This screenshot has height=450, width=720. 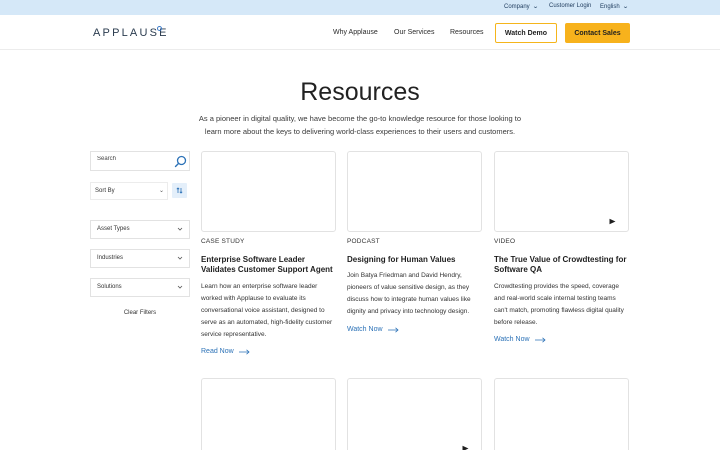 I want to click on card-link-label: Read Now, so click(x=217, y=351).